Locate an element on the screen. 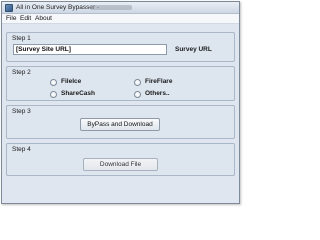 This screenshot has width=320, height=240. radio-fileice: FileIce is located at coordinates (65, 82).